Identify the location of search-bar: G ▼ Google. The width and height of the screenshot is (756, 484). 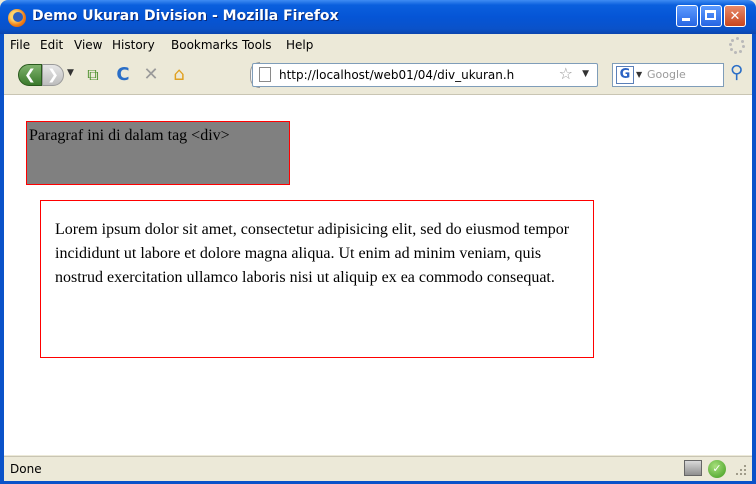
(668, 75).